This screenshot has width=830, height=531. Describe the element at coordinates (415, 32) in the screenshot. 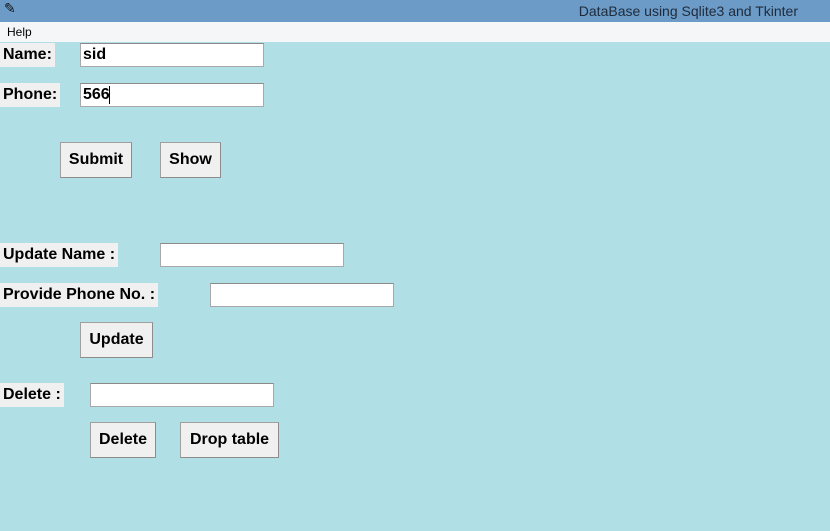

I see `menu-bar: Help` at that location.